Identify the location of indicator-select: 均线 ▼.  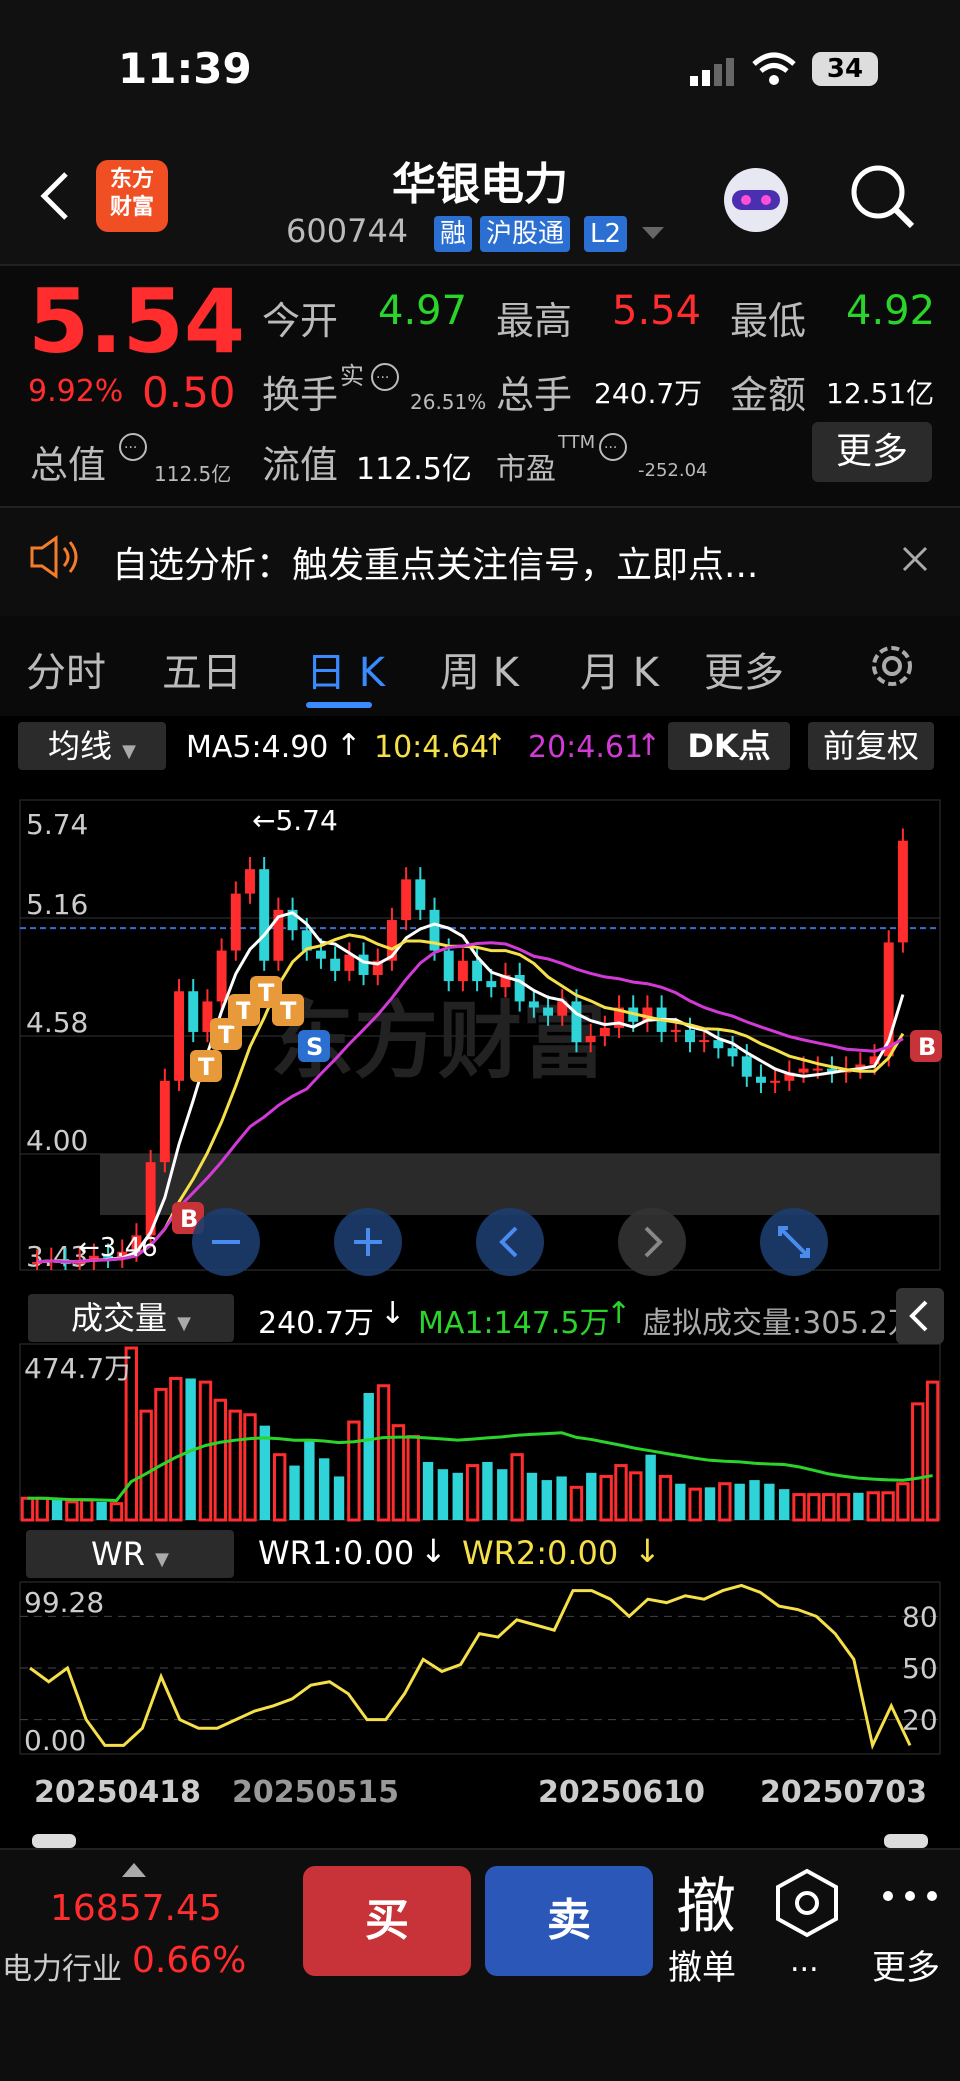
(92, 746).